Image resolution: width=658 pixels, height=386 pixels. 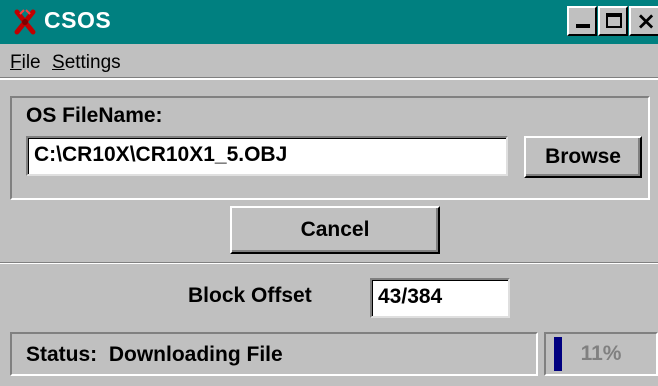 I want to click on menu-file: File, so click(x=25, y=63).